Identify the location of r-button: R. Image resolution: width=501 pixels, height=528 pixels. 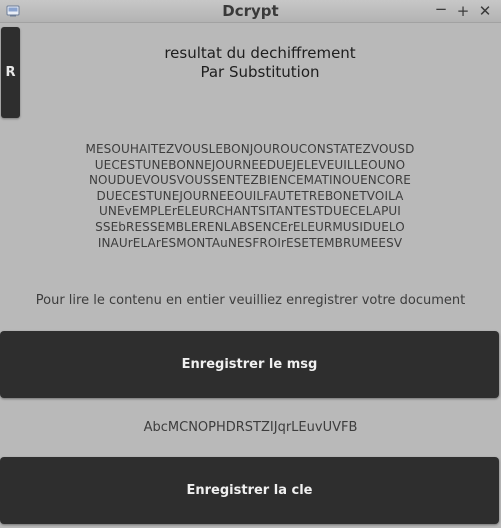
(10, 72).